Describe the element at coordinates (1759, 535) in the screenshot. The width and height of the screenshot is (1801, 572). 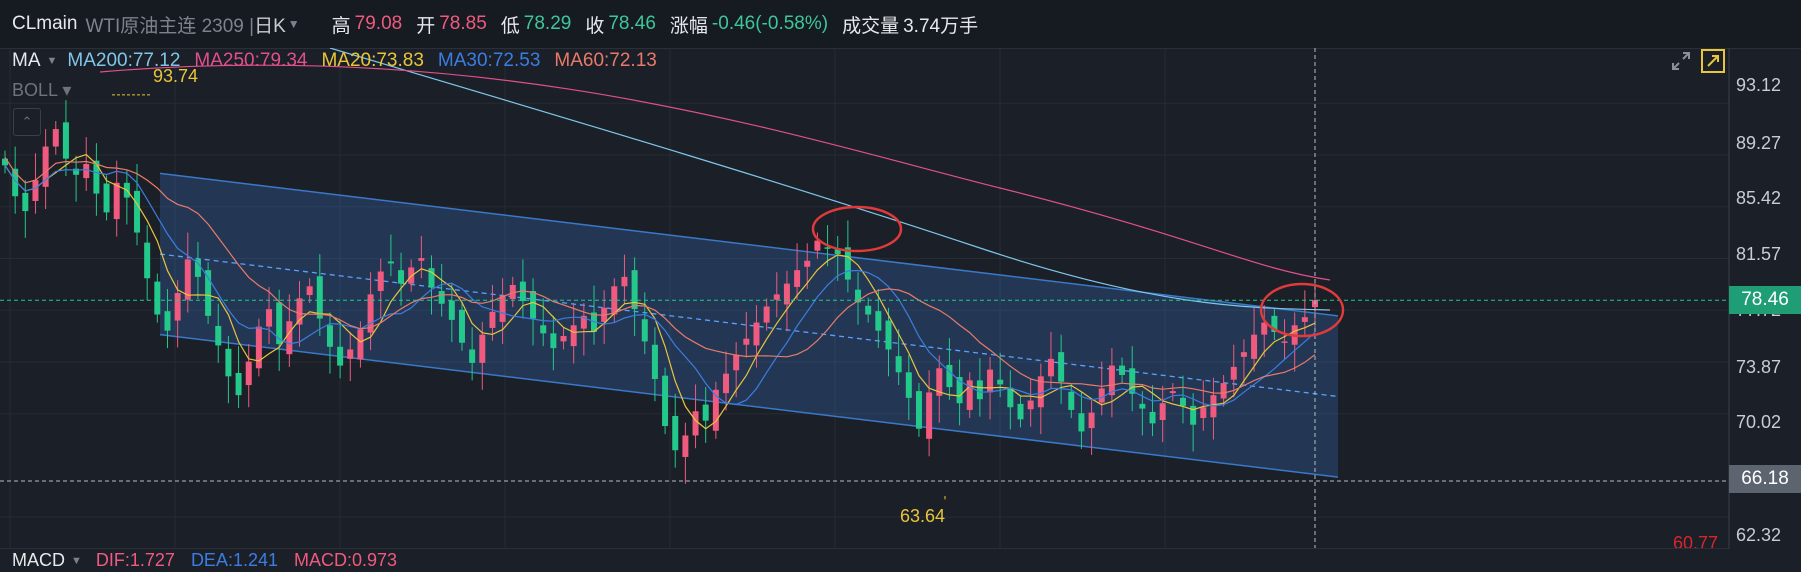
I see `price-tick: 62.32` at that location.